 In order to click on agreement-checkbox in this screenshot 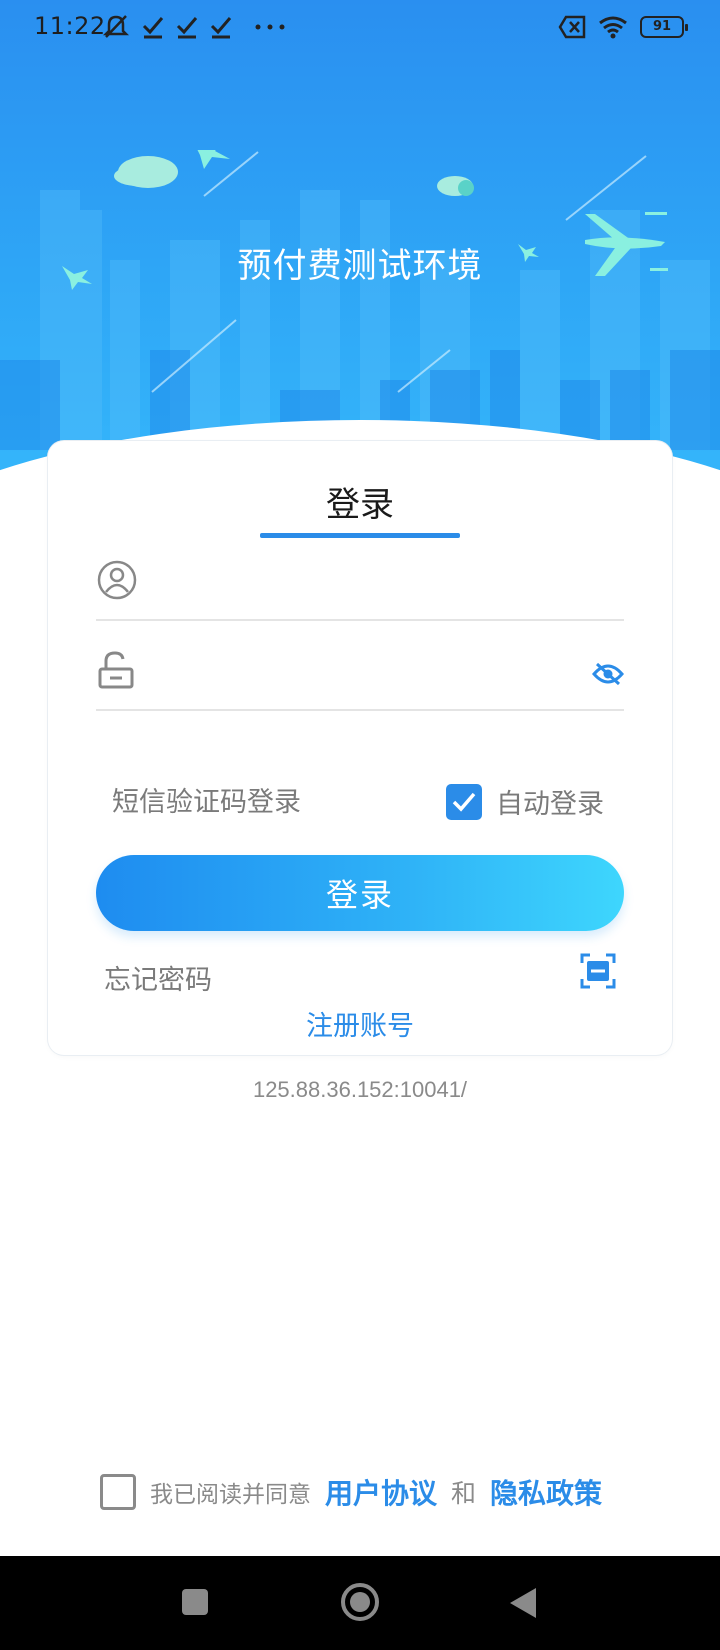, I will do `click(118, 1492)`.